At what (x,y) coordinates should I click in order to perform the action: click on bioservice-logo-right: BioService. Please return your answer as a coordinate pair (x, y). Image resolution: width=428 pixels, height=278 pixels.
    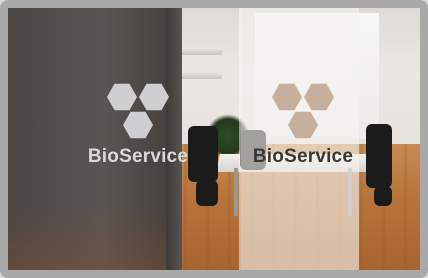
    Looking at the image, I should click on (303, 125).